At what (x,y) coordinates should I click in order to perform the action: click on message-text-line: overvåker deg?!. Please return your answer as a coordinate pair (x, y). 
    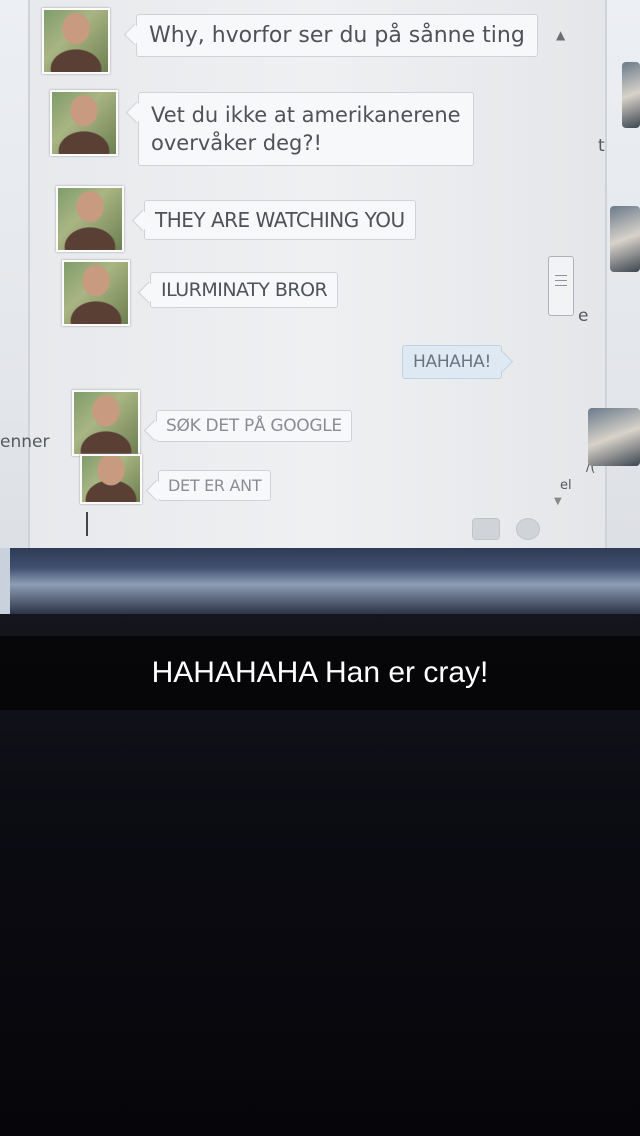
    Looking at the image, I should click on (236, 143).